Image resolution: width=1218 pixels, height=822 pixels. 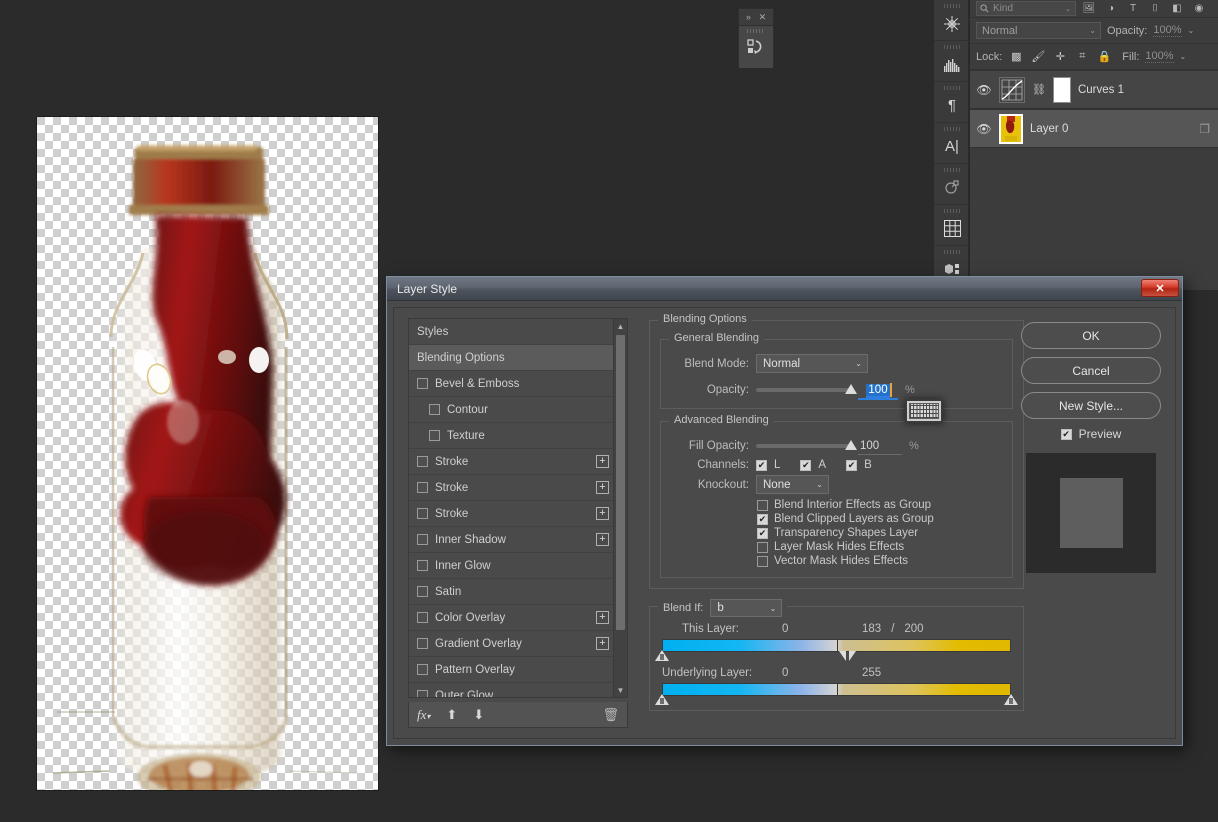 I want to click on rail-item-character: A|, so click(x=952, y=143).